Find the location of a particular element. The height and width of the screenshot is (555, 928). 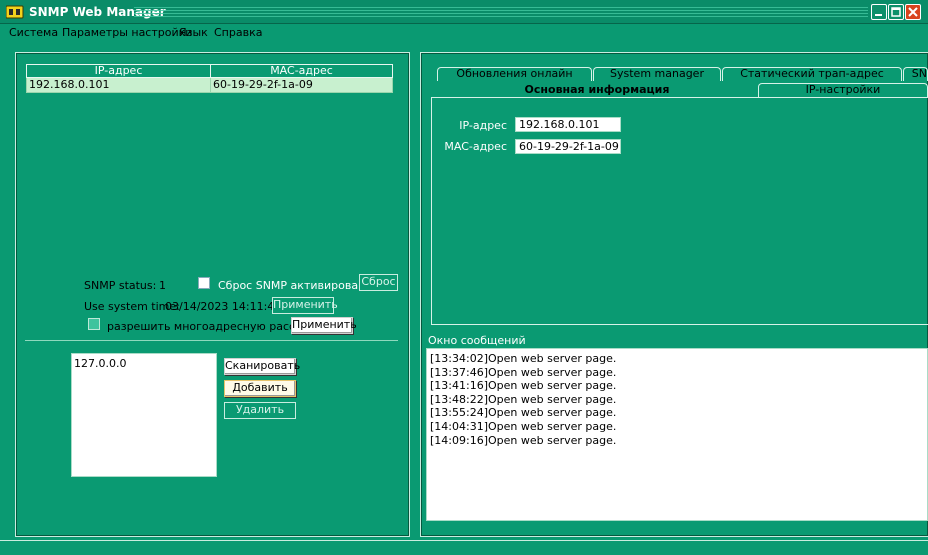

log-time: [14:09:16] is located at coordinates (459, 440).